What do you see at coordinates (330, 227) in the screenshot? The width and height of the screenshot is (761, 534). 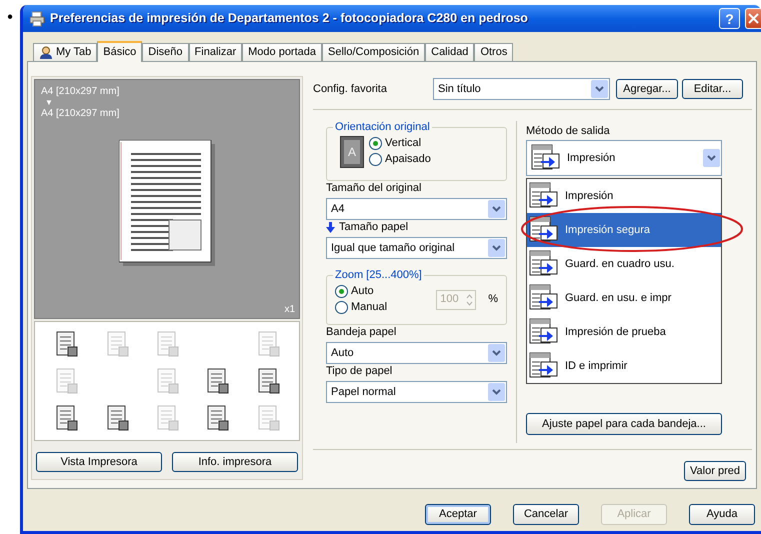 I see `down-arrow-icon` at bounding box center [330, 227].